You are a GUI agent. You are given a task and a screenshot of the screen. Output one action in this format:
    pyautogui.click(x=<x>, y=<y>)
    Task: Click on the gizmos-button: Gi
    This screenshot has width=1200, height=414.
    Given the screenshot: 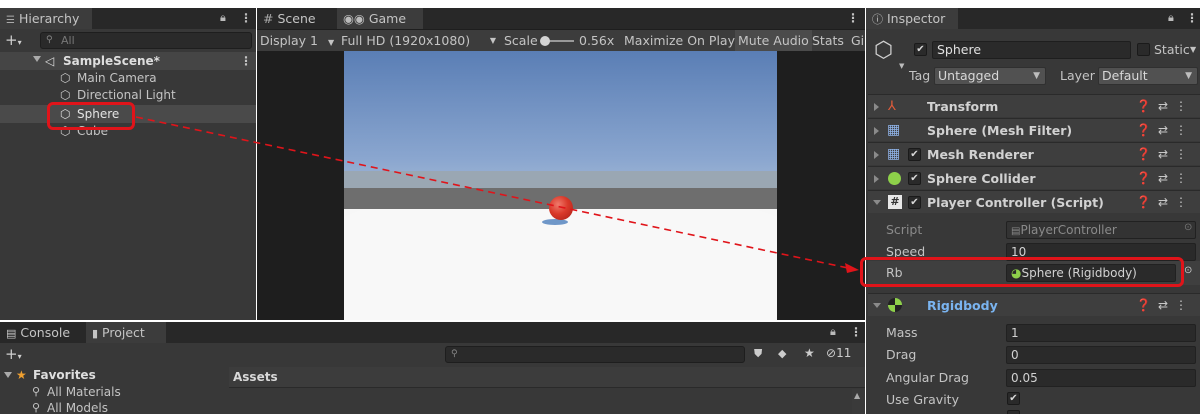 What is the action you would take?
    pyautogui.click(x=857, y=40)
    